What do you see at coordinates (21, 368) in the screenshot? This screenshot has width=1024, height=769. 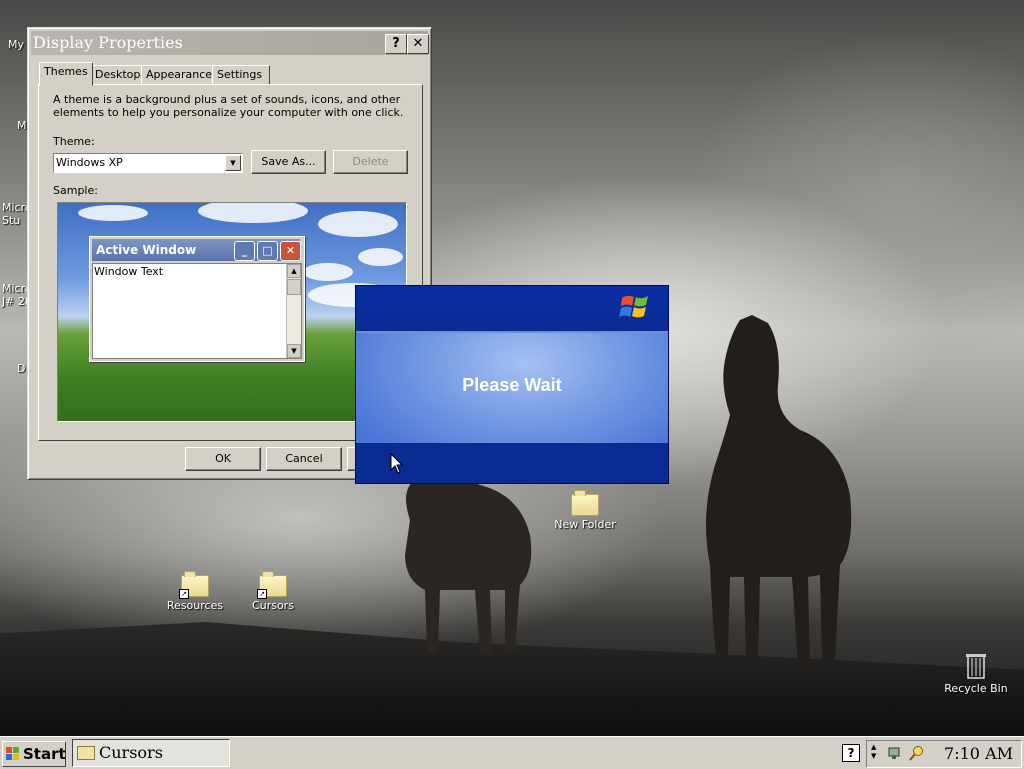 I see `desktop-icon-label: D` at bounding box center [21, 368].